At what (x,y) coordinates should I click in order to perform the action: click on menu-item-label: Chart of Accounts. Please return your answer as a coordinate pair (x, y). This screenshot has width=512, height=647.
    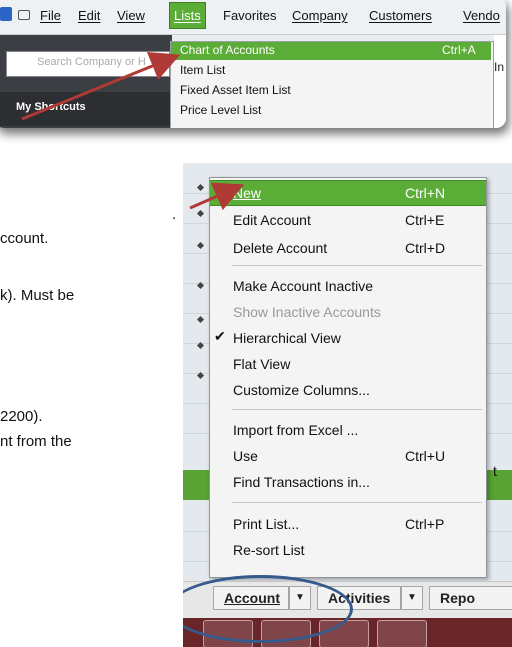
    Looking at the image, I should click on (227, 50).